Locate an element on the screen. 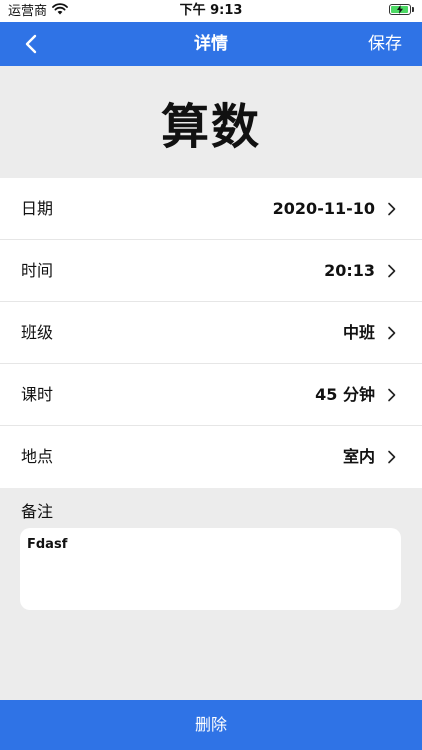 This screenshot has height=750, width=422. row-date: 日期 2020-11-10 is located at coordinates (211, 209).